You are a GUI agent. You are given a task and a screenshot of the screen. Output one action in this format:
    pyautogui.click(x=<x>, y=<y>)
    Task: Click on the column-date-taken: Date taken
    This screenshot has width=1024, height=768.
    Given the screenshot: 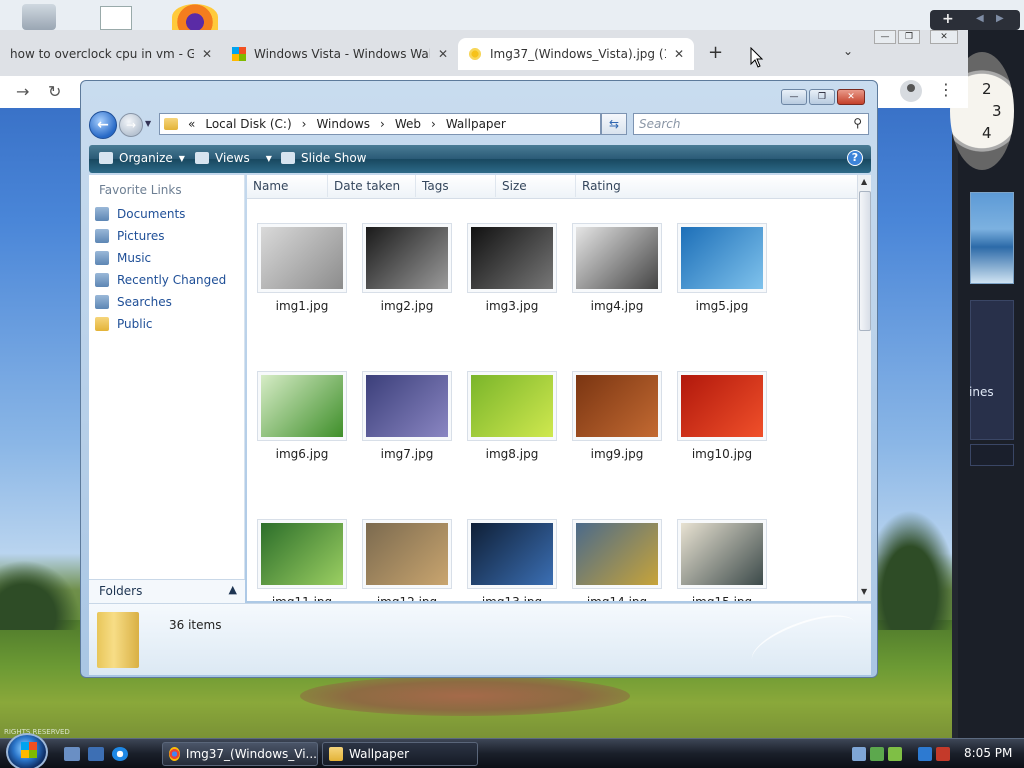 What is the action you would take?
    pyautogui.click(x=363, y=186)
    